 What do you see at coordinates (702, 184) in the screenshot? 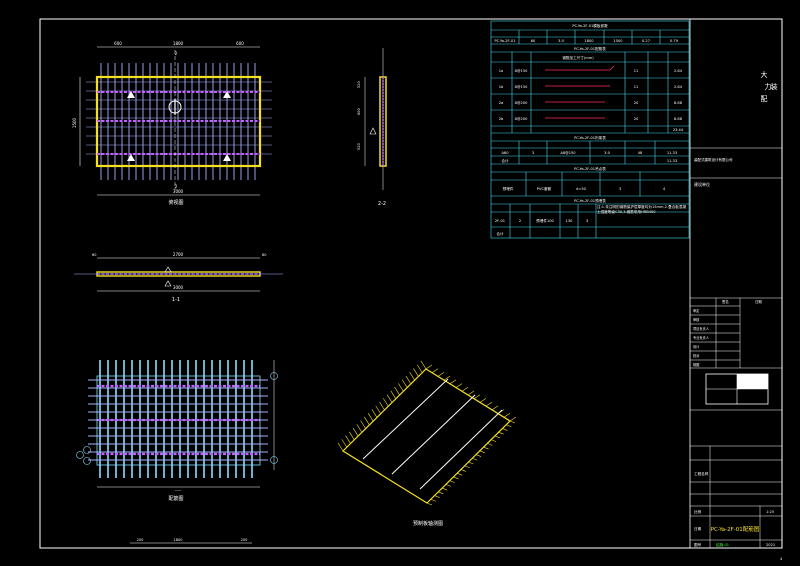
I see `design-note: 建设单位` at bounding box center [702, 184].